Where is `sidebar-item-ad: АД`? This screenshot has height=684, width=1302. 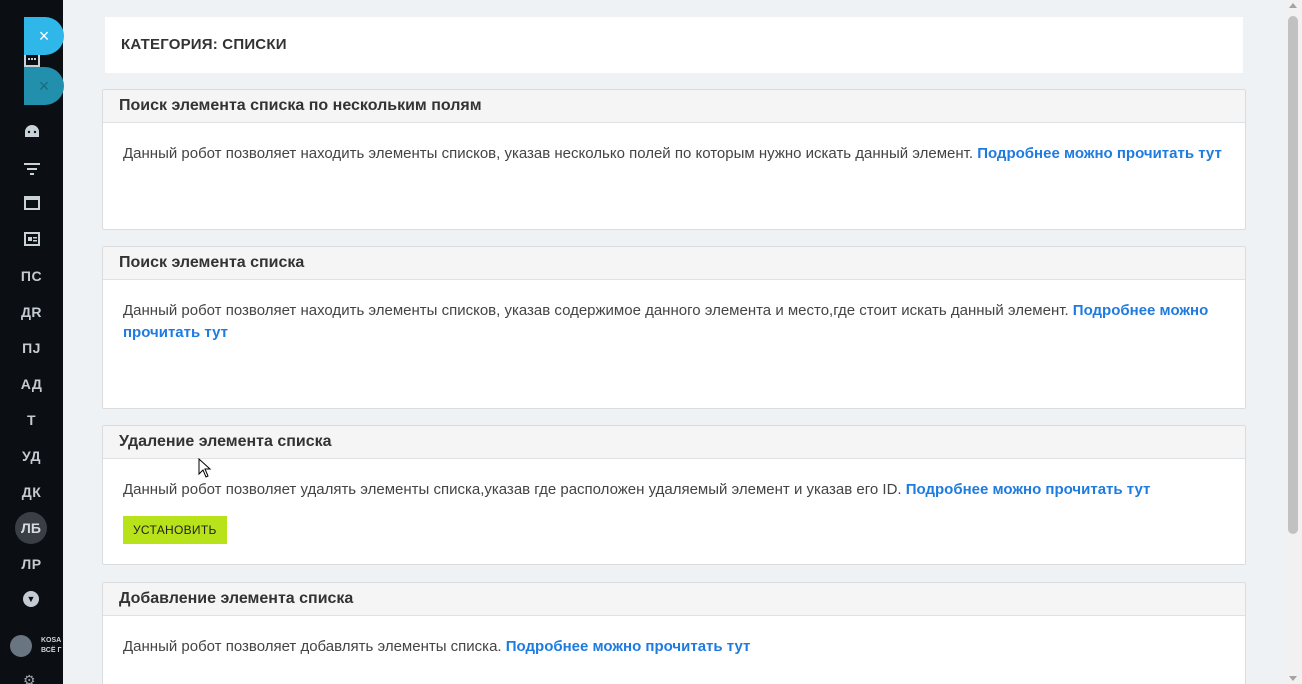
sidebar-item-ad: АД is located at coordinates (31, 384).